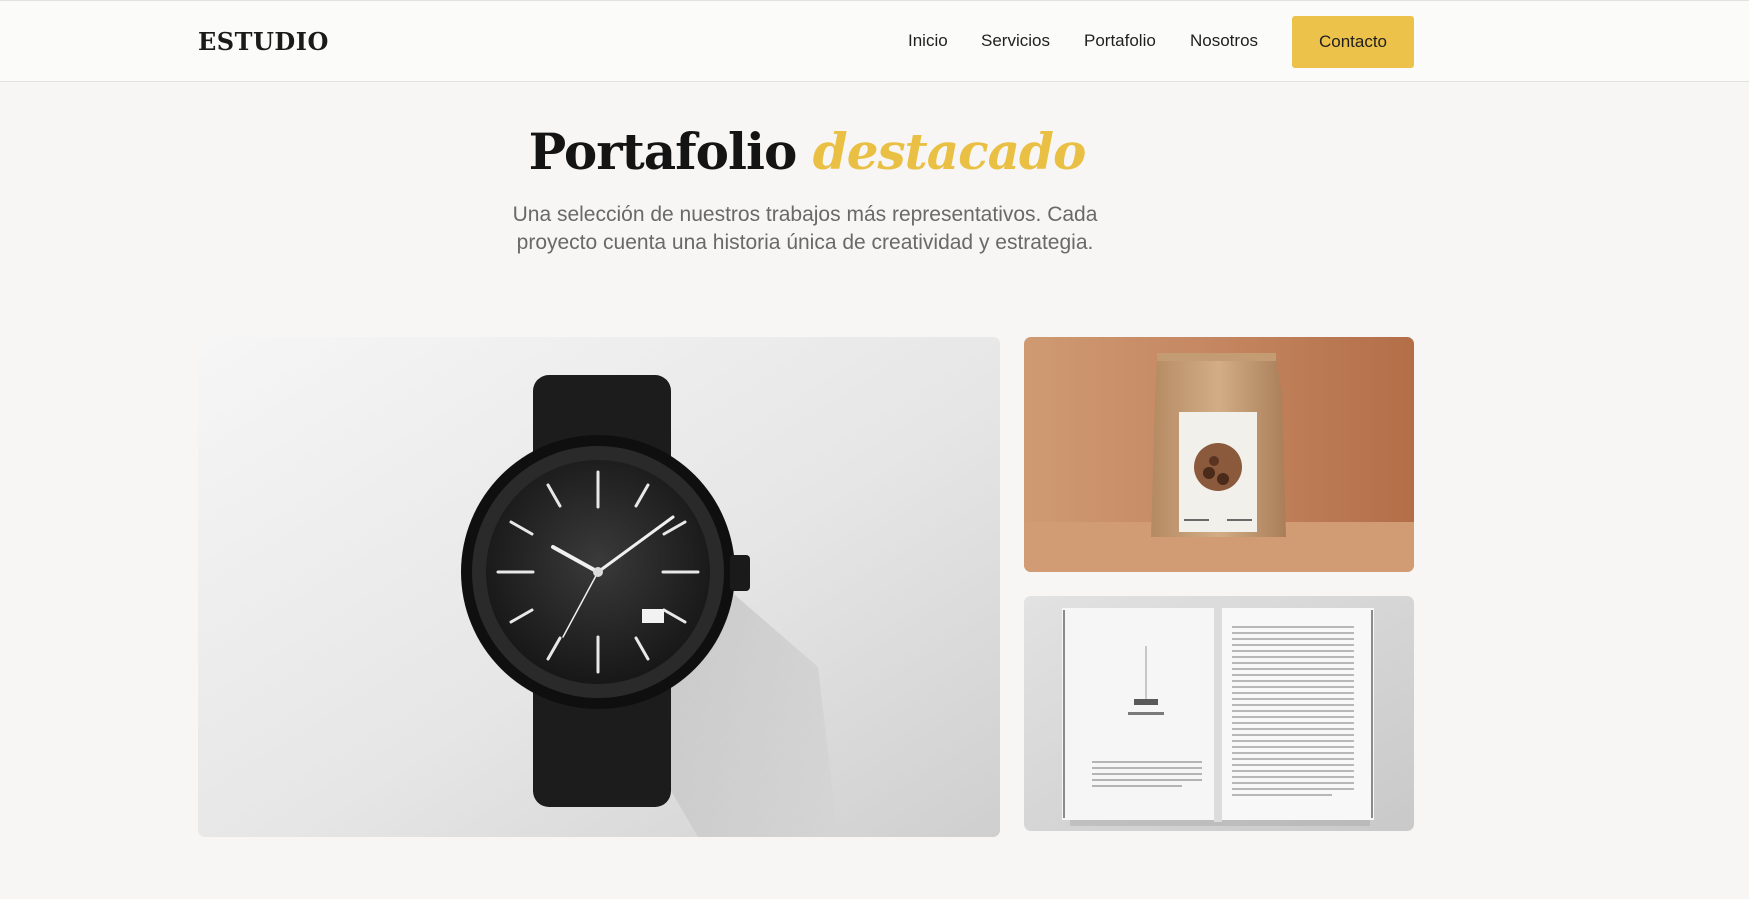  What do you see at coordinates (1353, 42) in the screenshot?
I see `contact-button: Contacto` at bounding box center [1353, 42].